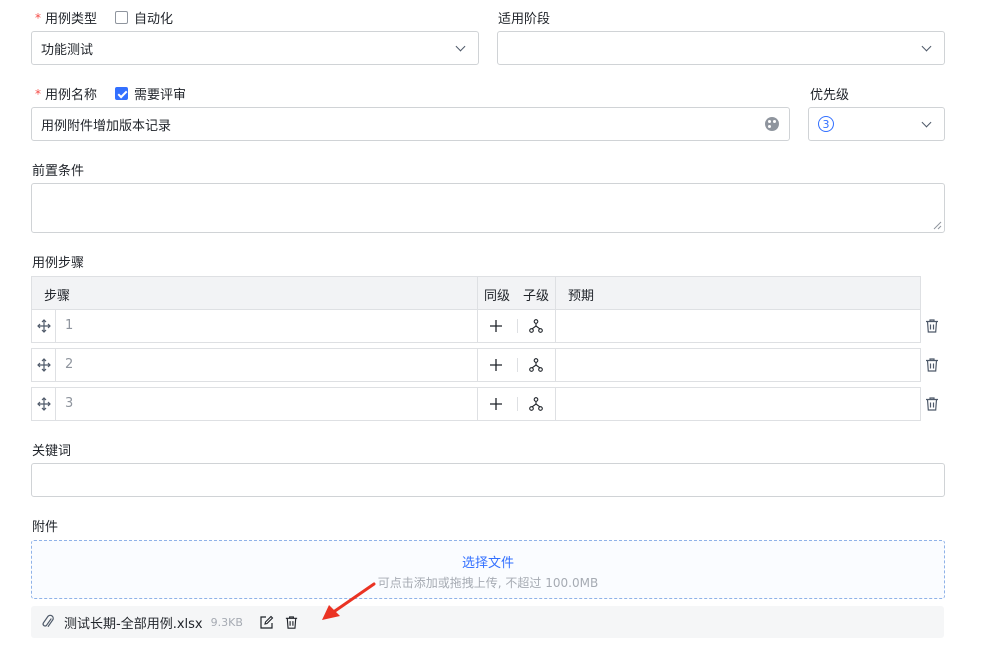  I want to click on upload-dropzone: 选择文件 可点击添加或拖拽上传, 不超过 100.0MB, so click(488, 569).